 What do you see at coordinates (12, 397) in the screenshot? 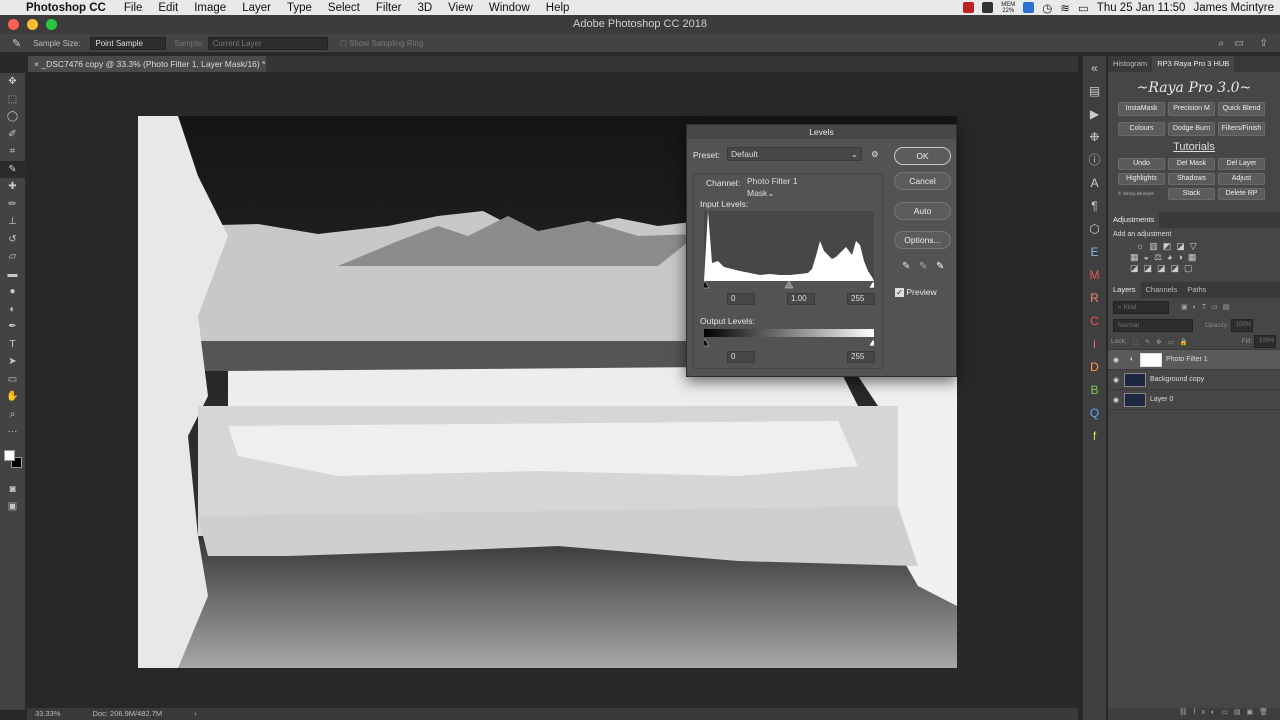
I see `hand-tool-icon: ✋` at bounding box center [12, 397].